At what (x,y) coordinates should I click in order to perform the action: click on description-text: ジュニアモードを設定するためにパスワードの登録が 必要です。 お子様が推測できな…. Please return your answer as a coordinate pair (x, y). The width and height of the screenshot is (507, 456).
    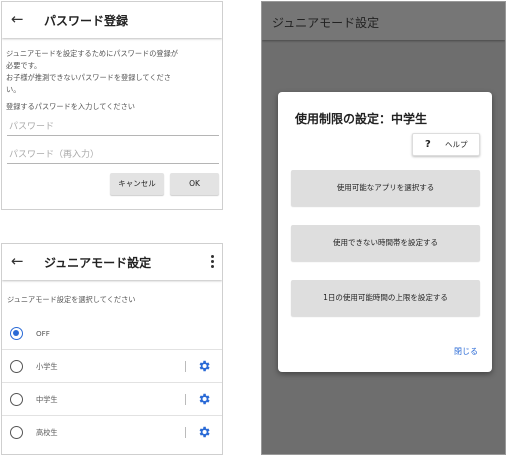
    Looking at the image, I should click on (114, 72).